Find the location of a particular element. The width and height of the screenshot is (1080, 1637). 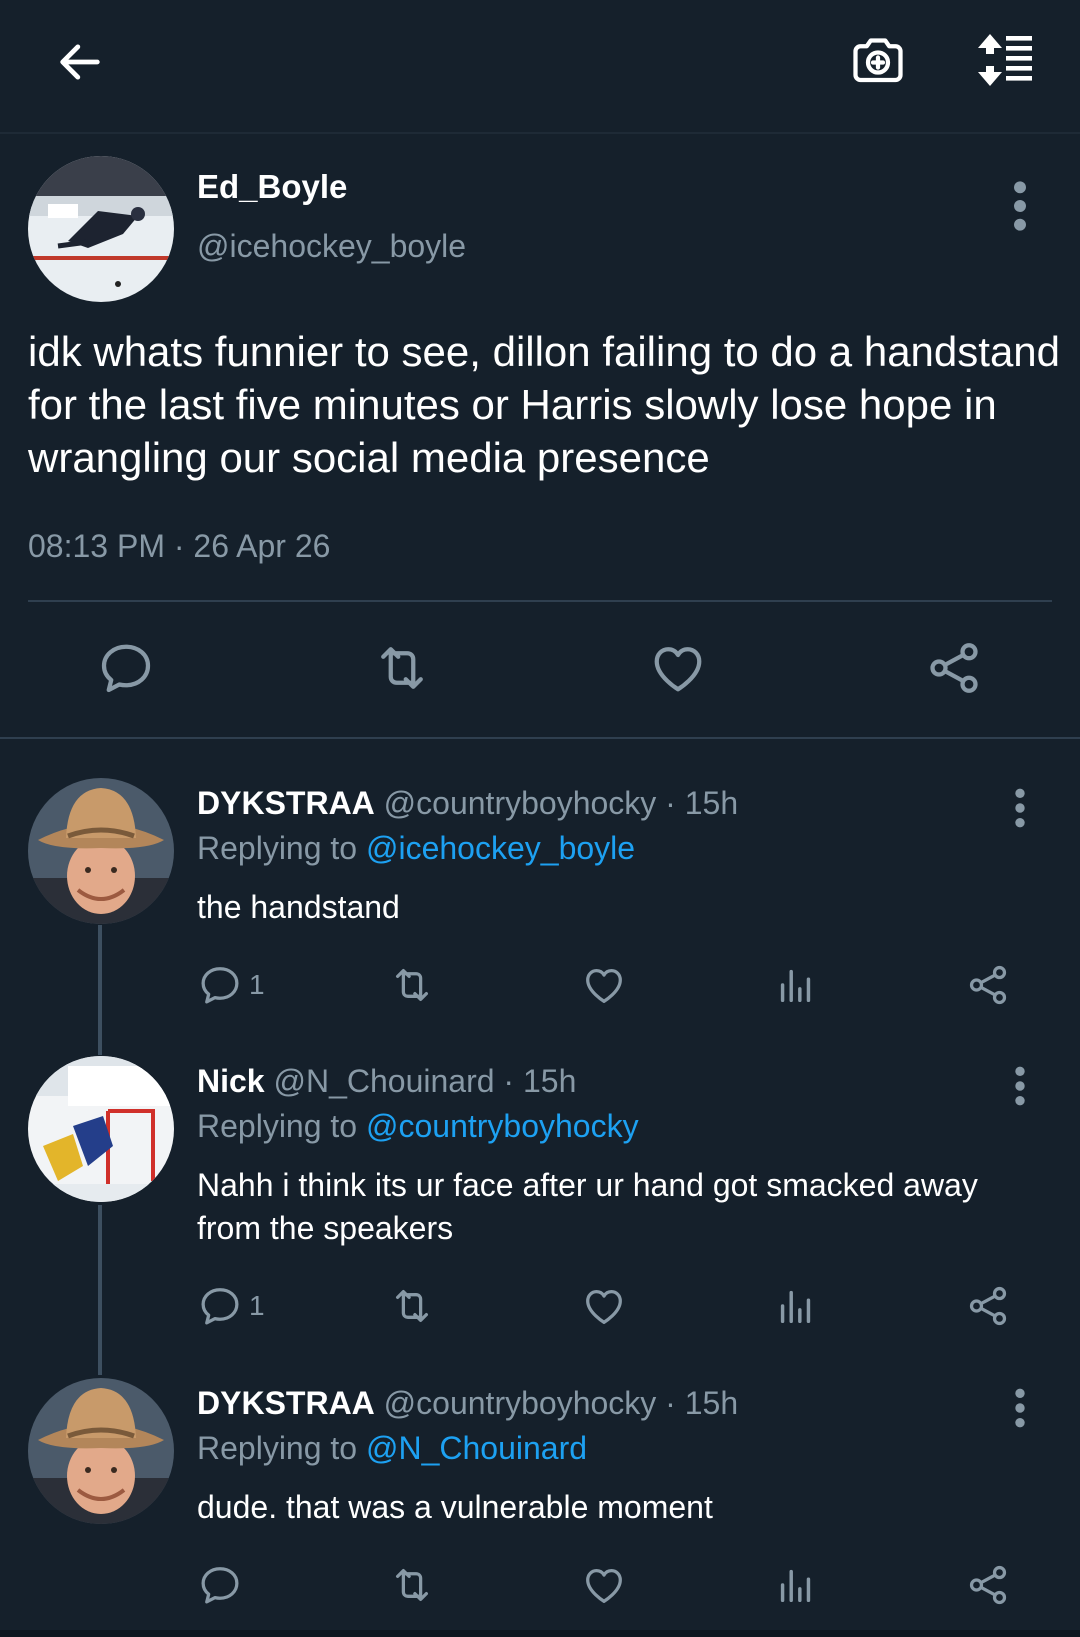

reply-header: Nick @N_Chouinard · 15h is located at coordinates (386, 1081).